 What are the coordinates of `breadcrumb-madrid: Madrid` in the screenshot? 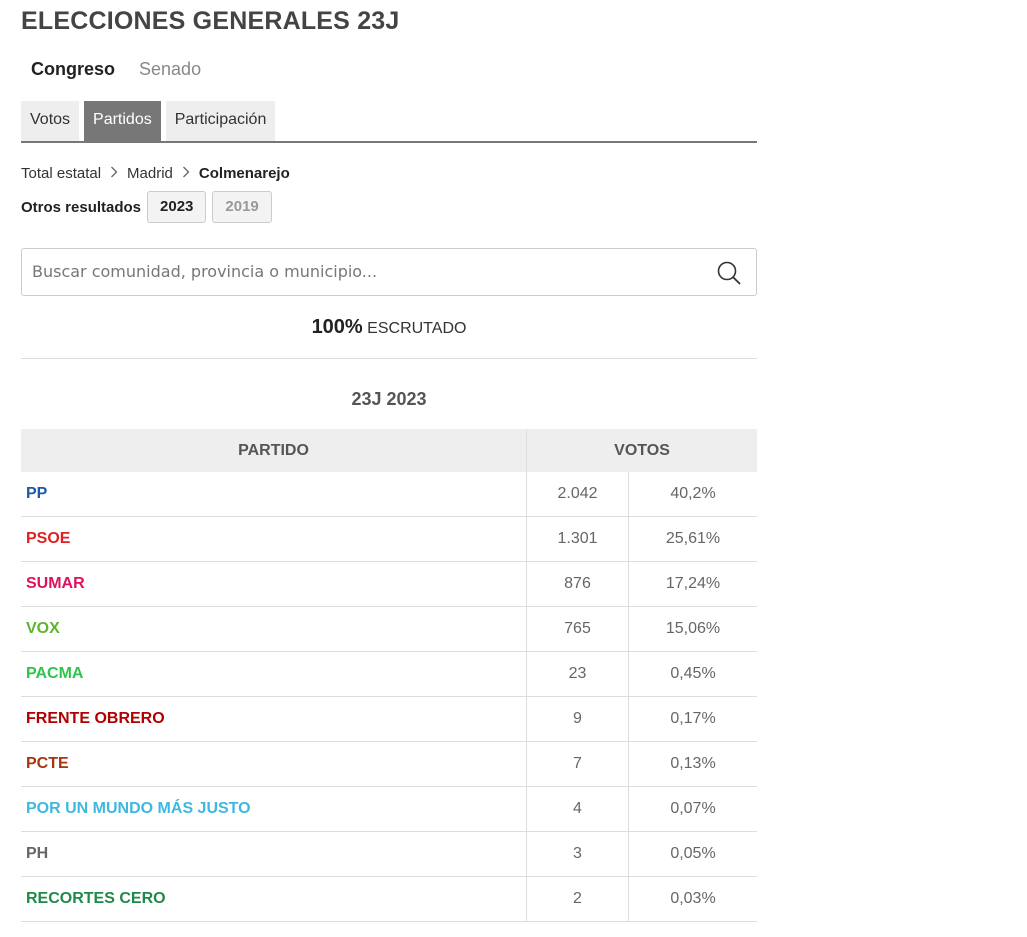 It's located at (150, 173).